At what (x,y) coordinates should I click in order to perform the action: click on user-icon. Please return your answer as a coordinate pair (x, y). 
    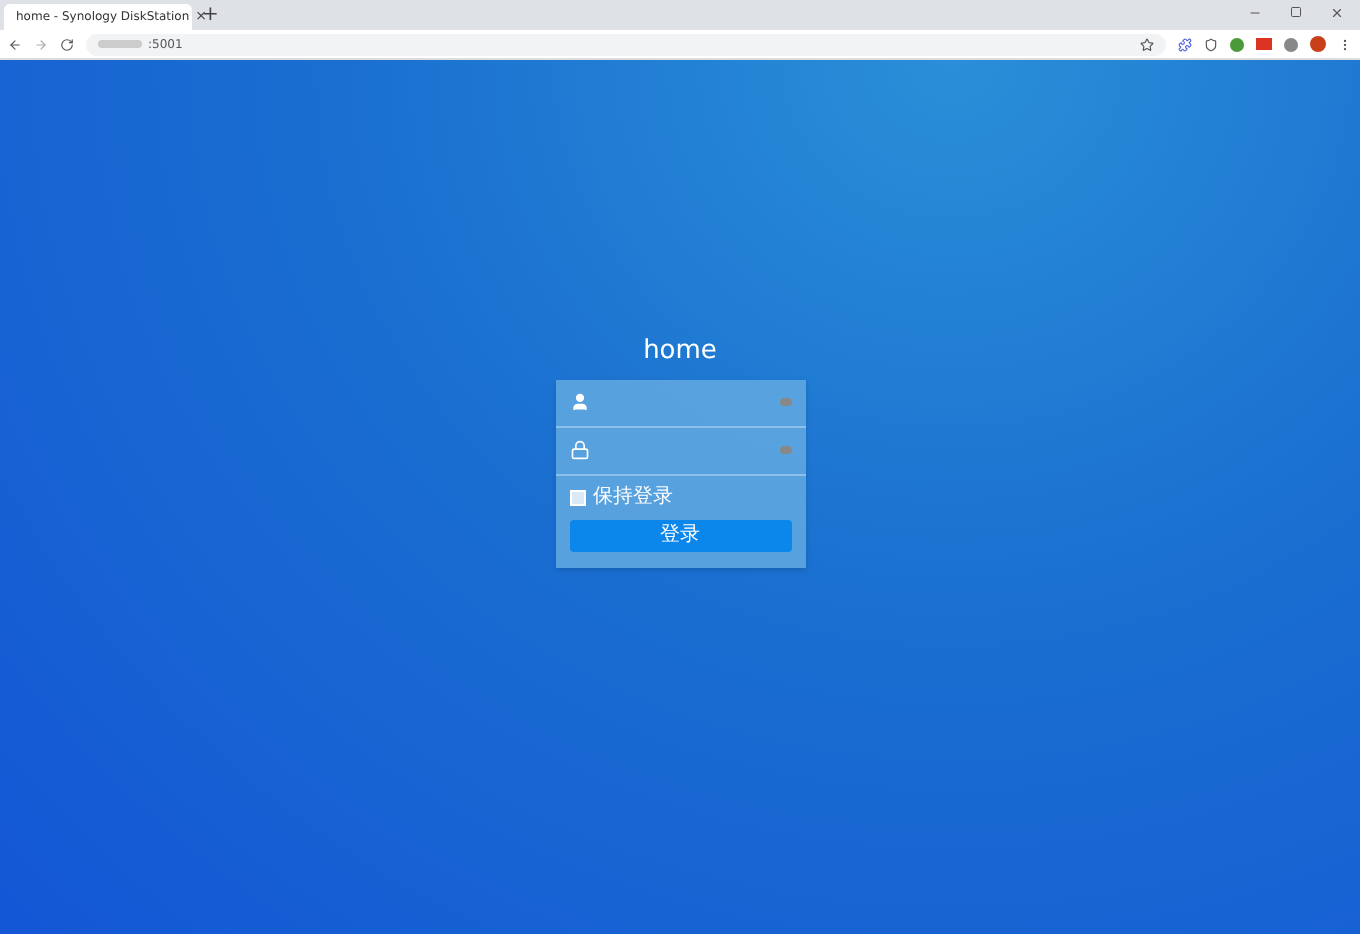
    Looking at the image, I should click on (579, 402).